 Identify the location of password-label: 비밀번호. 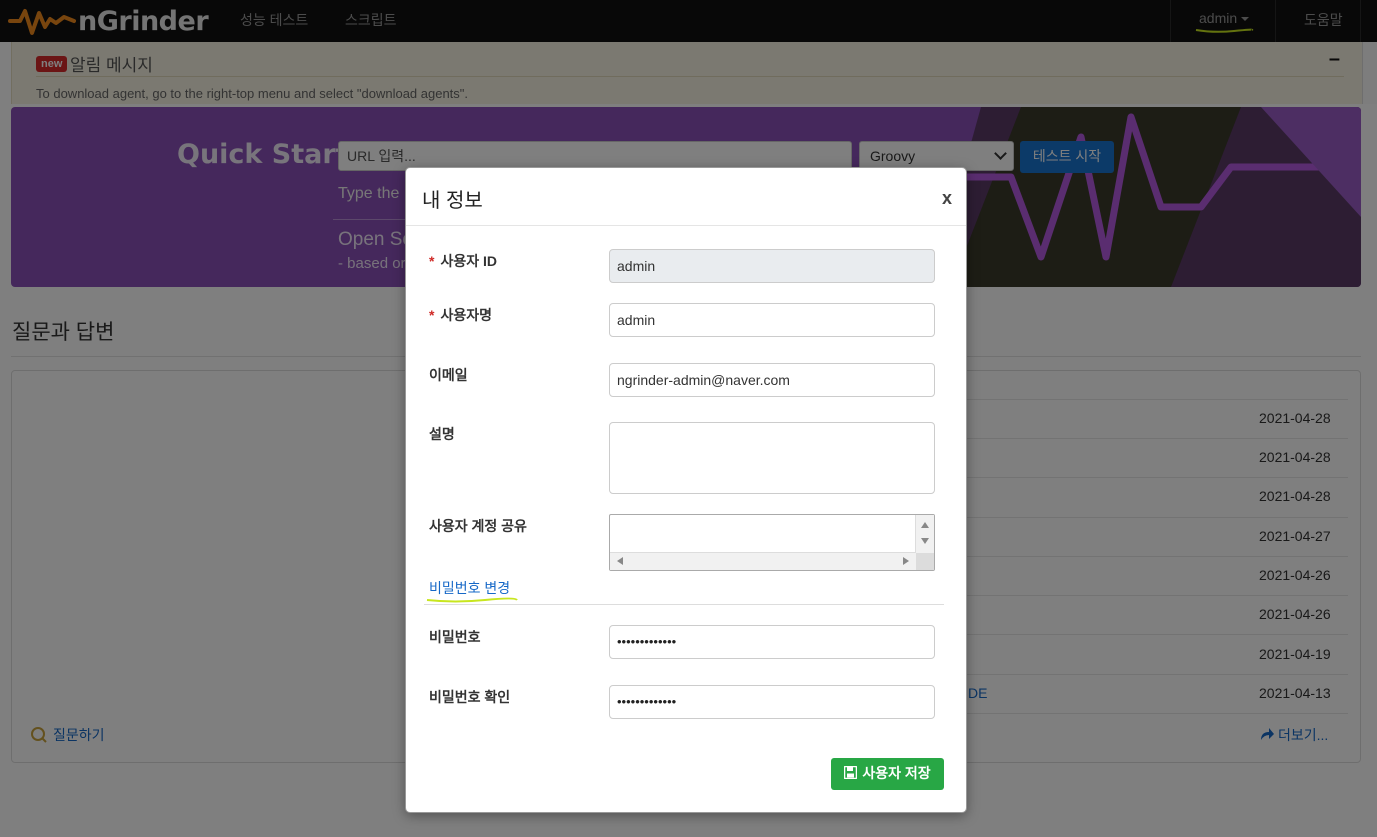
(455, 637).